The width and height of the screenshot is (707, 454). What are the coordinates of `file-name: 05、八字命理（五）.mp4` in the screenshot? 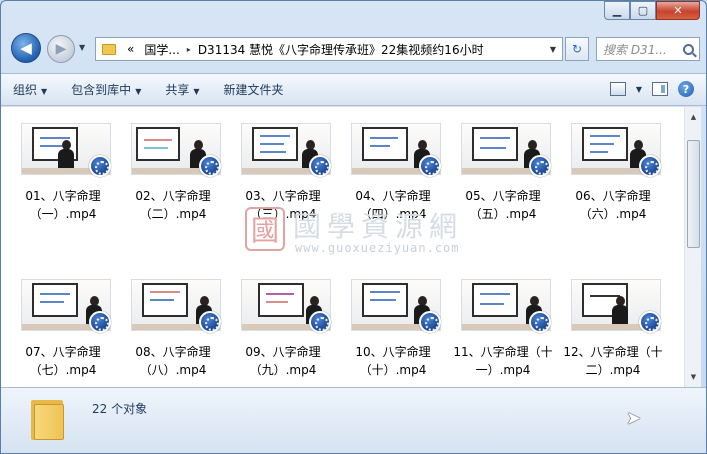 It's located at (503, 205).